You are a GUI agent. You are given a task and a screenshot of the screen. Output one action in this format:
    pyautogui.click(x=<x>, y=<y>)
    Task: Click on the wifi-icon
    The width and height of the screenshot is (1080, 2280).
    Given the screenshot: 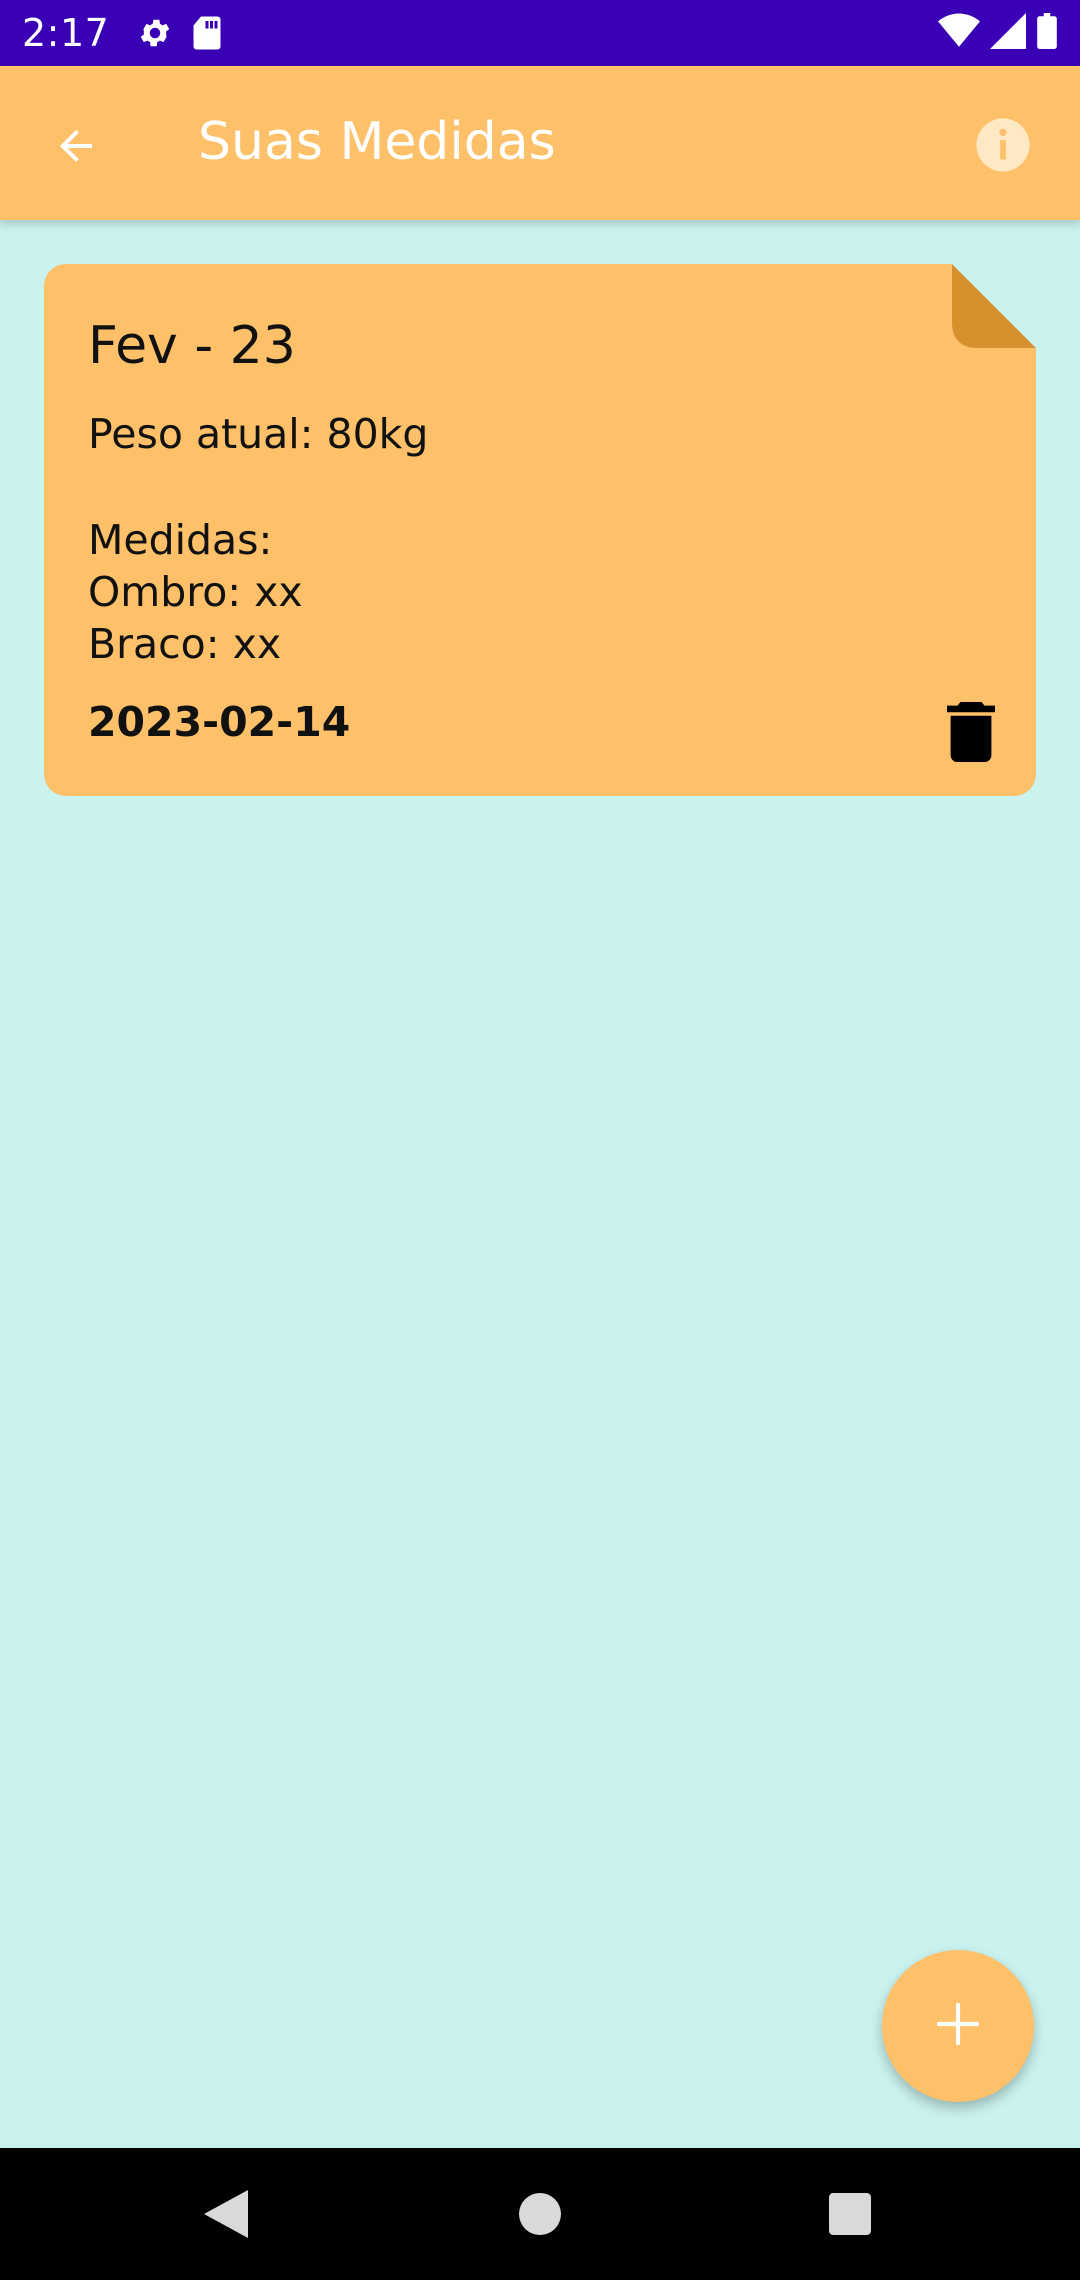 What is the action you would take?
    pyautogui.click(x=959, y=33)
    